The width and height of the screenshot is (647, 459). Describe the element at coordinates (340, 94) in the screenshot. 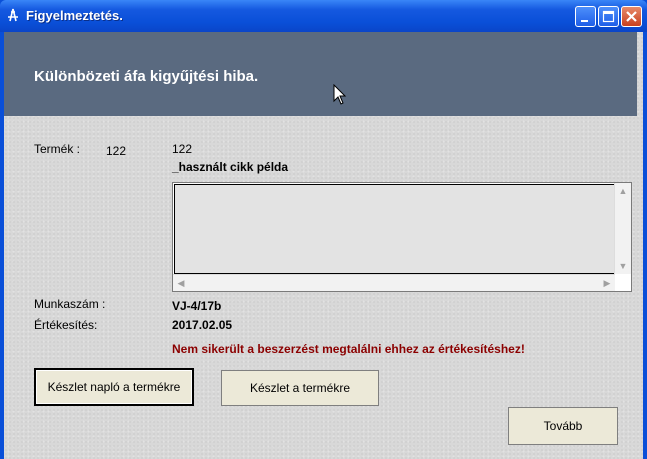

I see `mouse-cursor-icon` at that location.